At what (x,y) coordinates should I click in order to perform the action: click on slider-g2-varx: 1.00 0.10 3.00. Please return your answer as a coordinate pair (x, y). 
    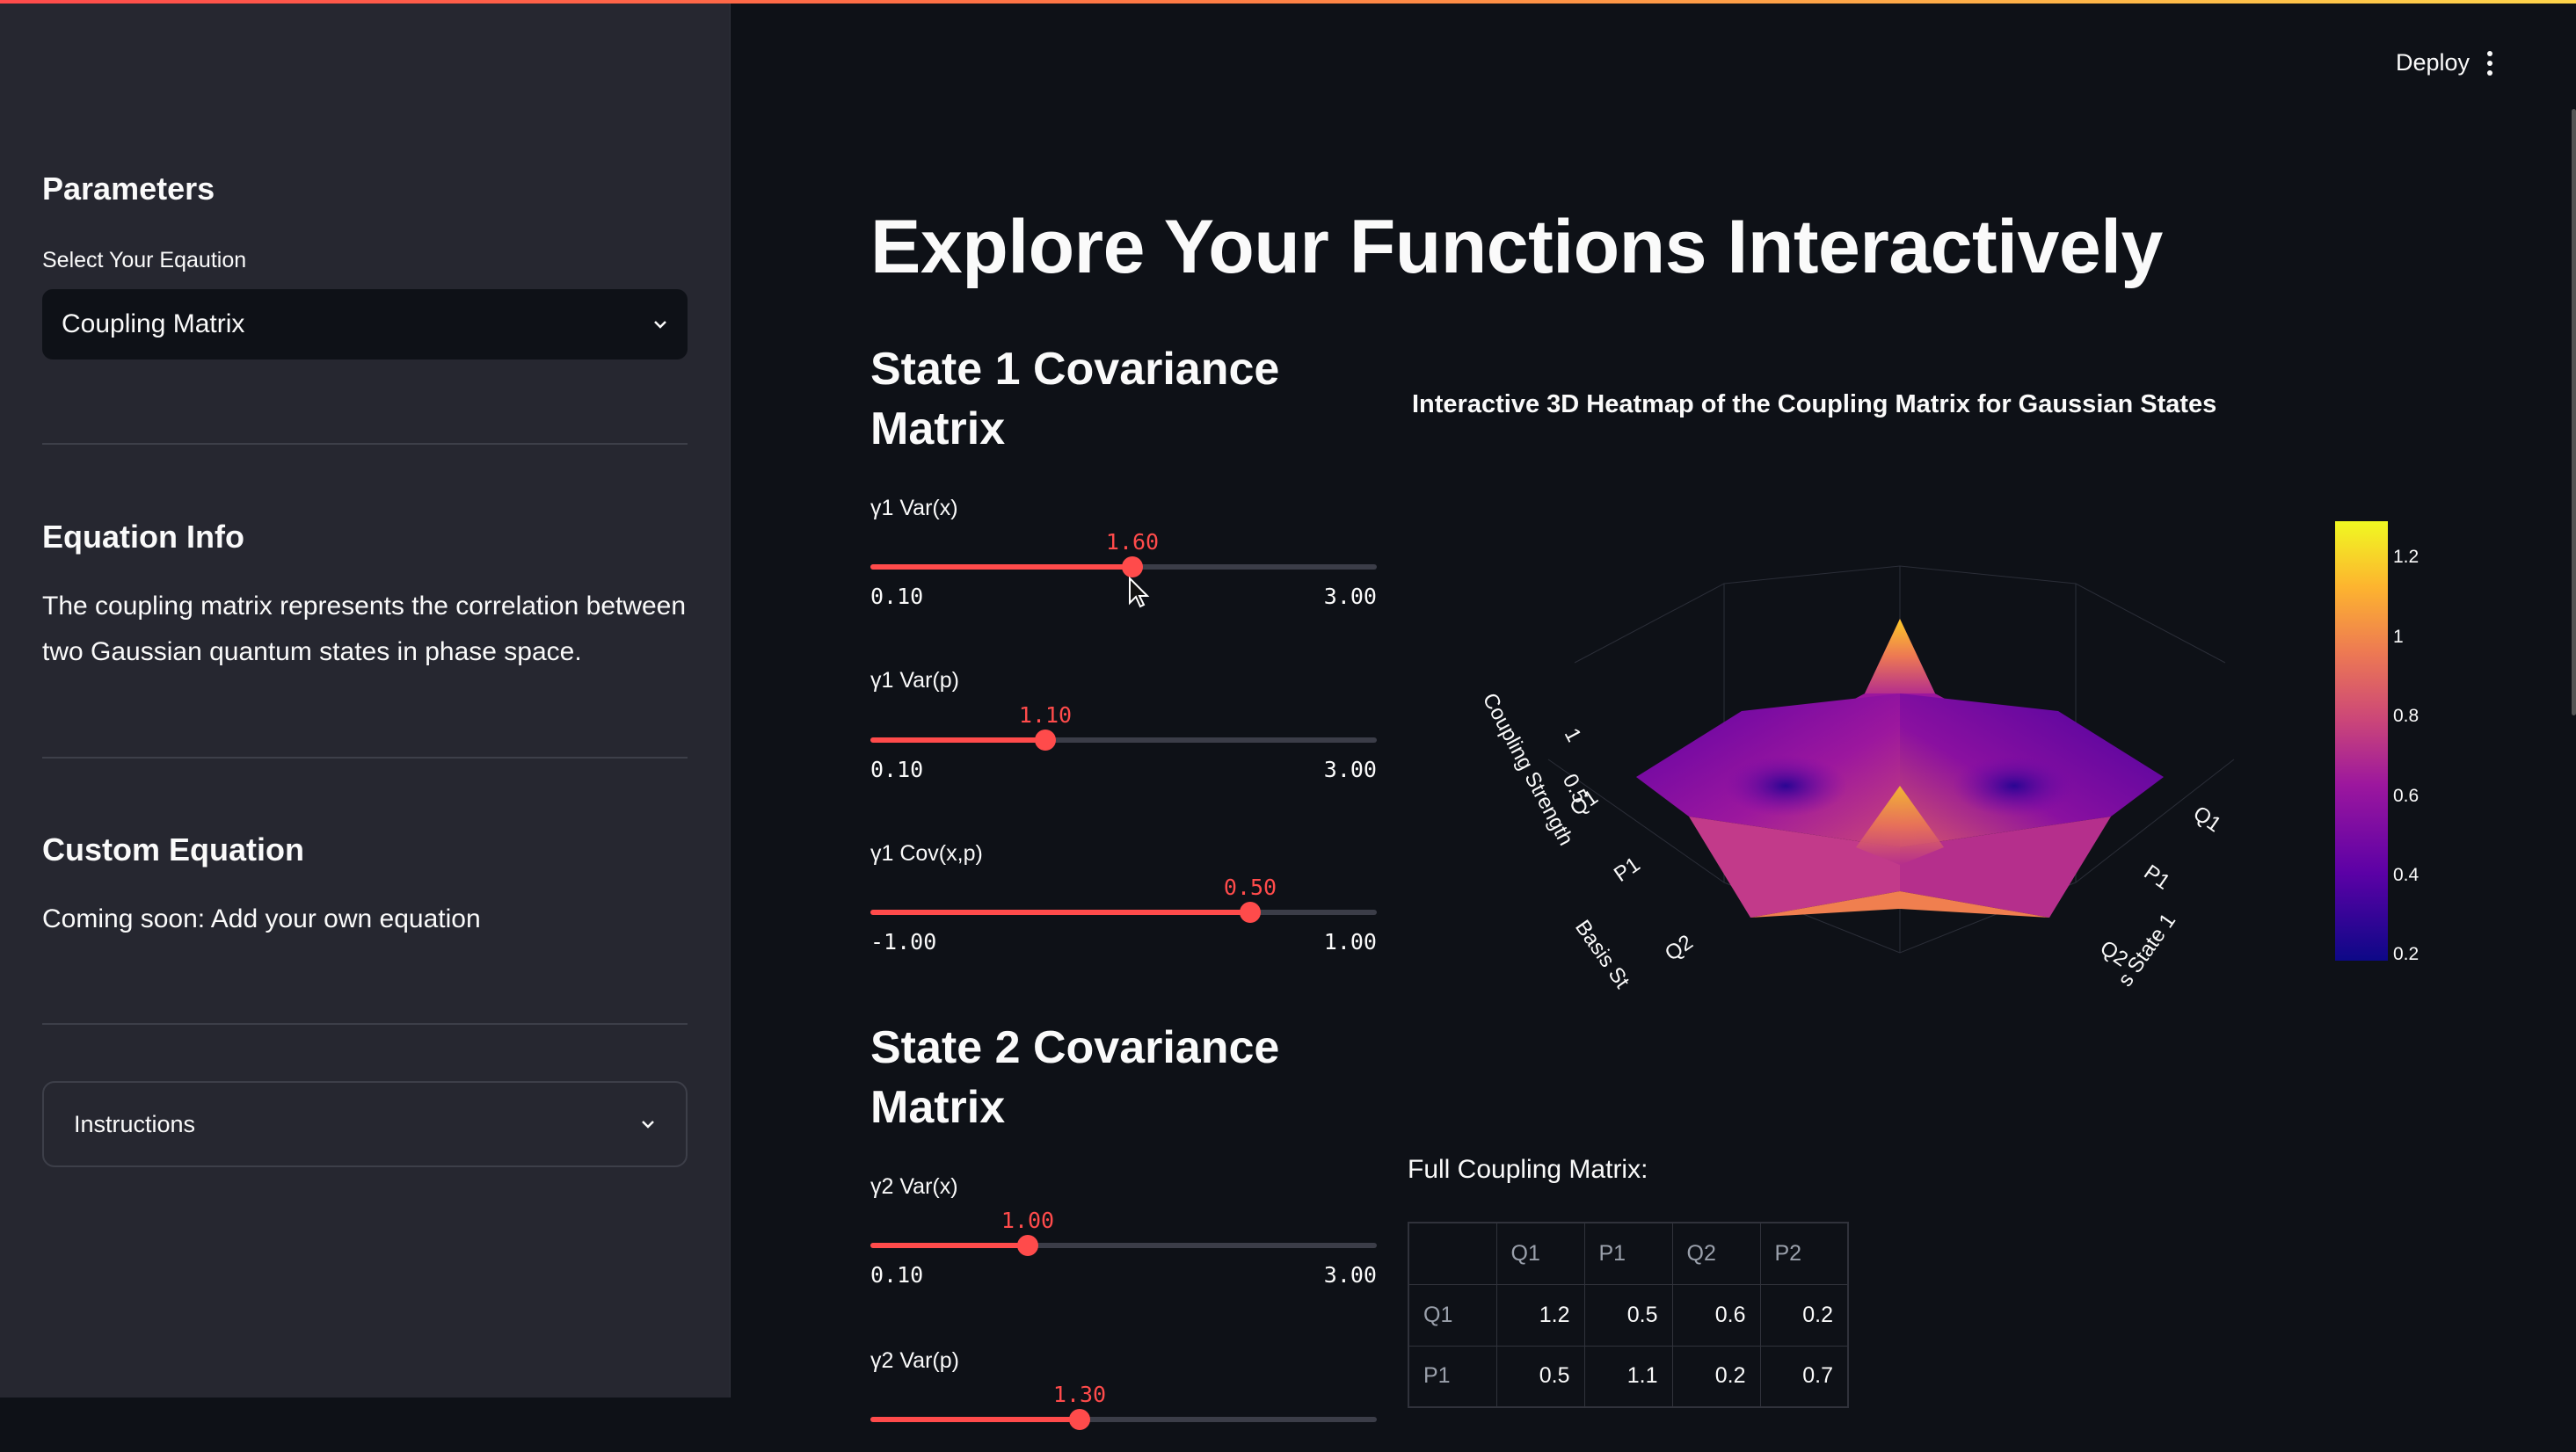
    Looking at the image, I should click on (1123, 1243).